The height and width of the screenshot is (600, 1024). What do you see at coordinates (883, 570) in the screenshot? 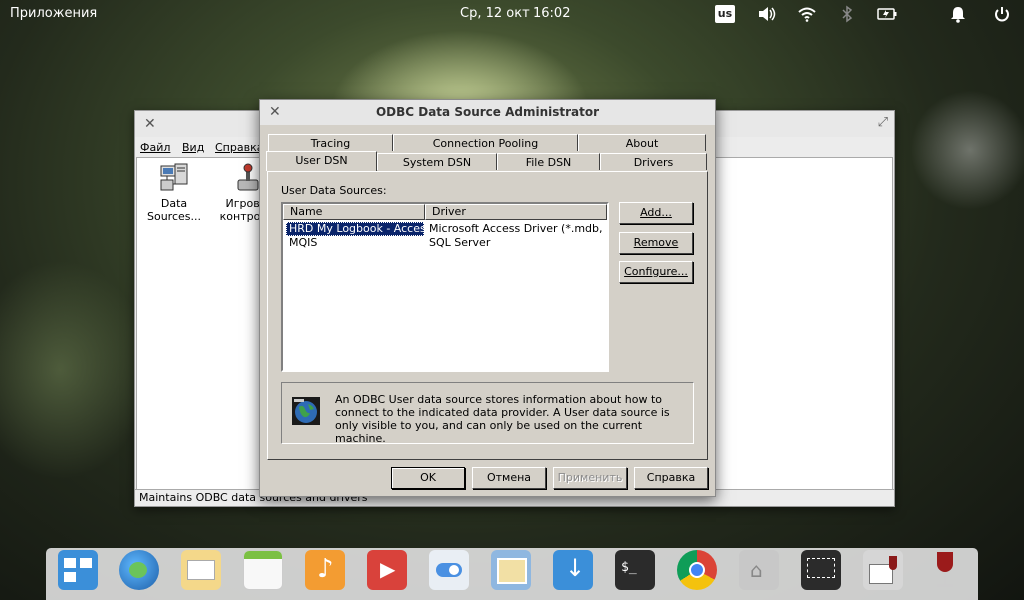
I see `wine-control-icon` at bounding box center [883, 570].